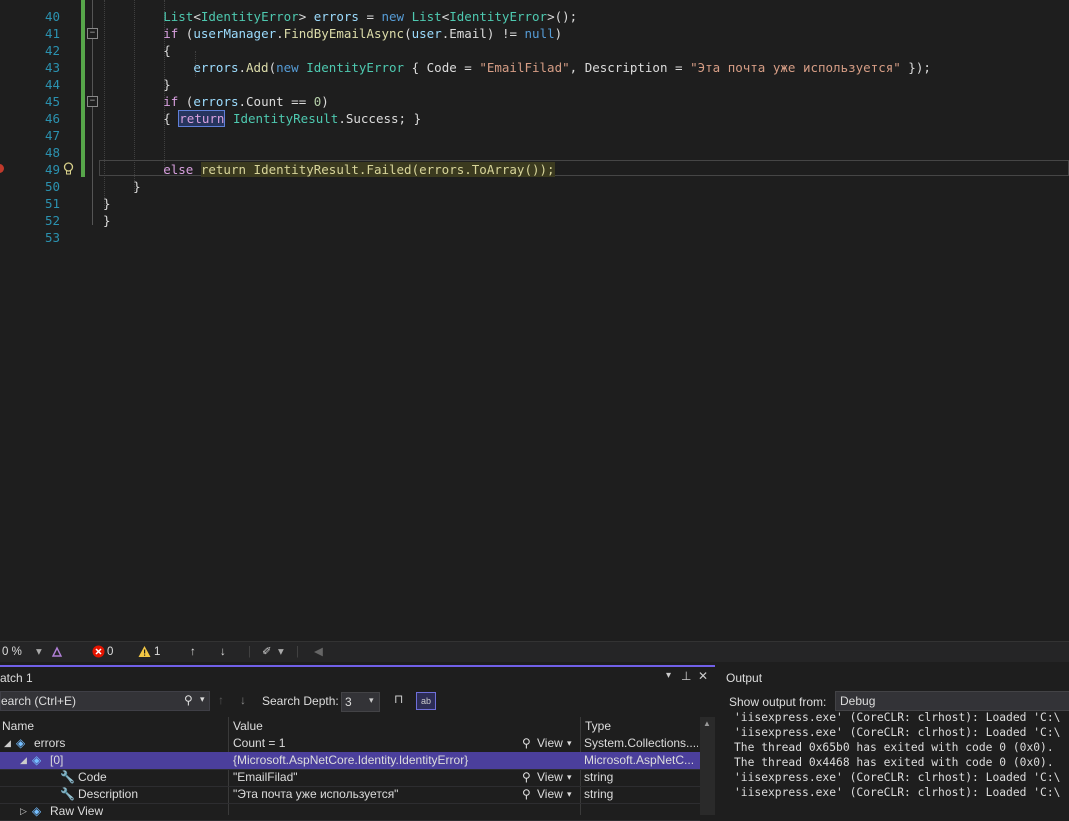 This screenshot has width=1069, height=821. What do you see at coordinates (267, 652) in the screenshot?
I see `code-cleanup-brush-icon: ✐` at bounding box center [267, 652].